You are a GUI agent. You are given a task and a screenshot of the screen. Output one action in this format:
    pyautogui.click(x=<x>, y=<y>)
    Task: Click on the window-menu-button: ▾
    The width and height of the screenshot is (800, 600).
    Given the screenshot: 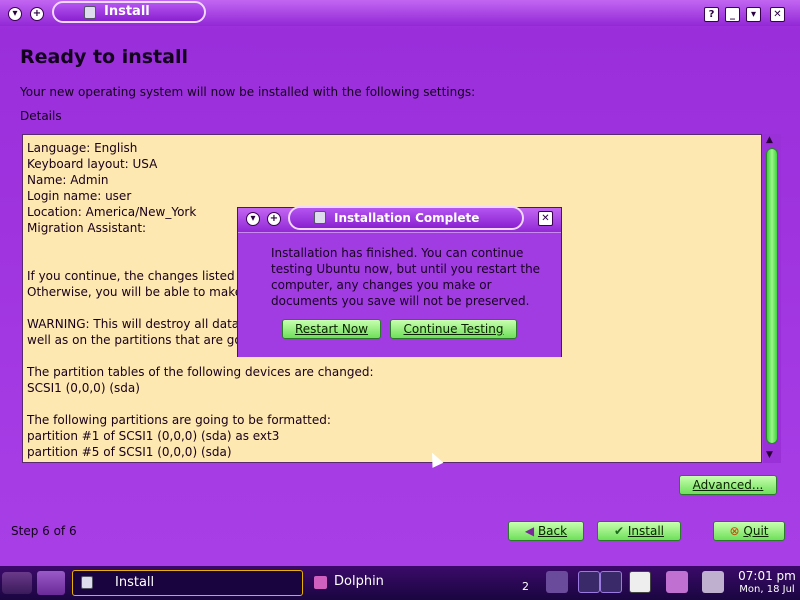 What is the action you would take?
    pyautogui.click(x=15, y=14)
    